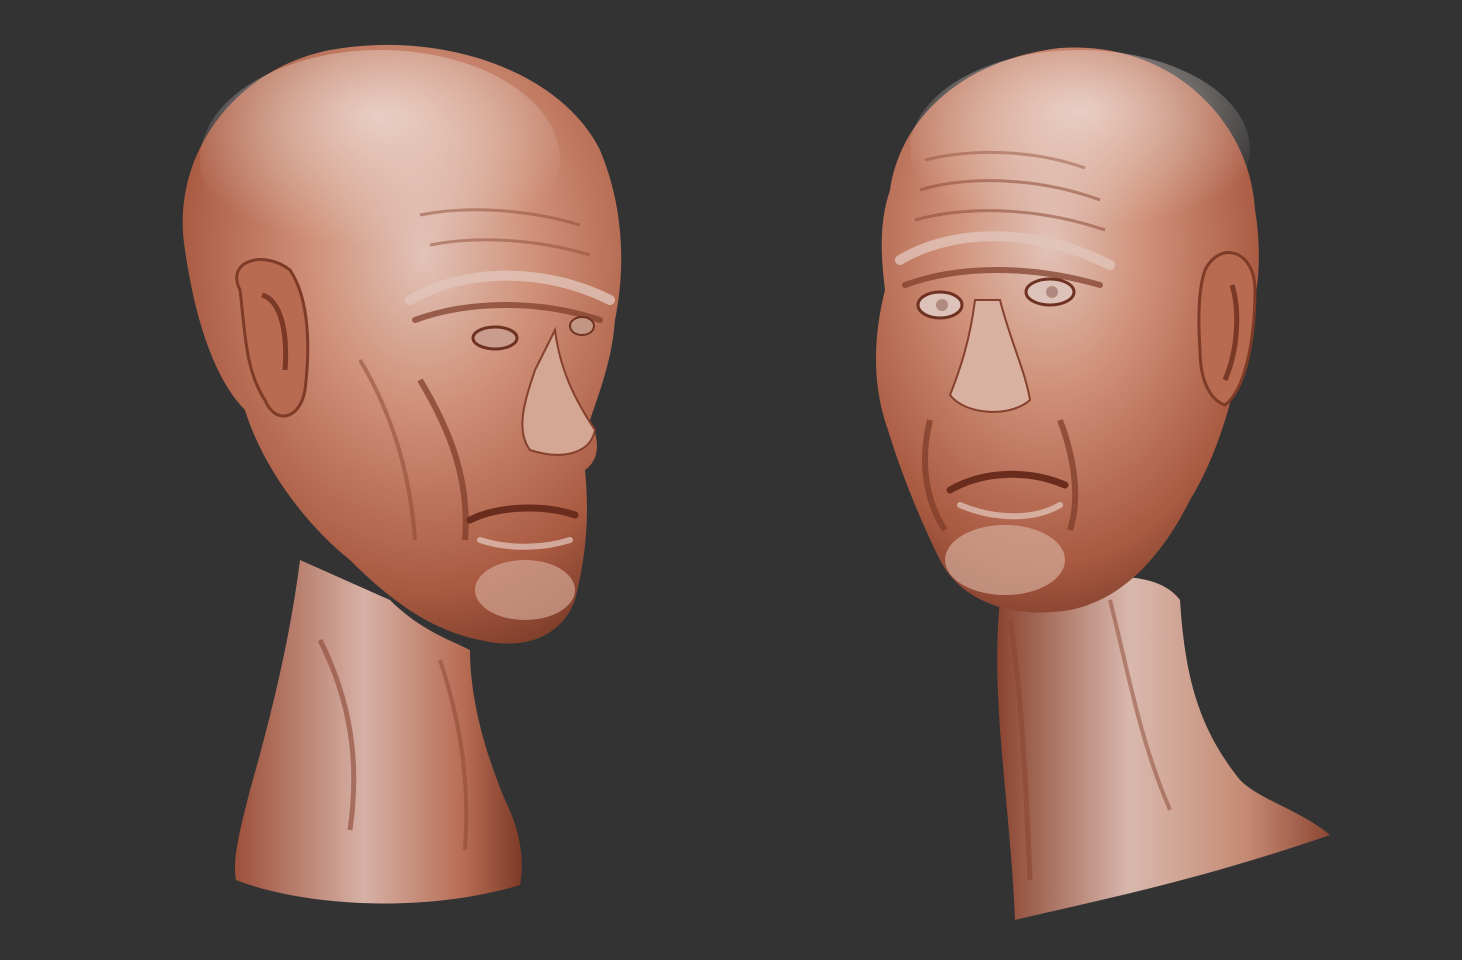 The width and height of the screenshot is (1462, 960). What do you see at coordinates (1227, 329) in the screenshot?
I see `right-bust-ear` at bounding box center [1227, 329].